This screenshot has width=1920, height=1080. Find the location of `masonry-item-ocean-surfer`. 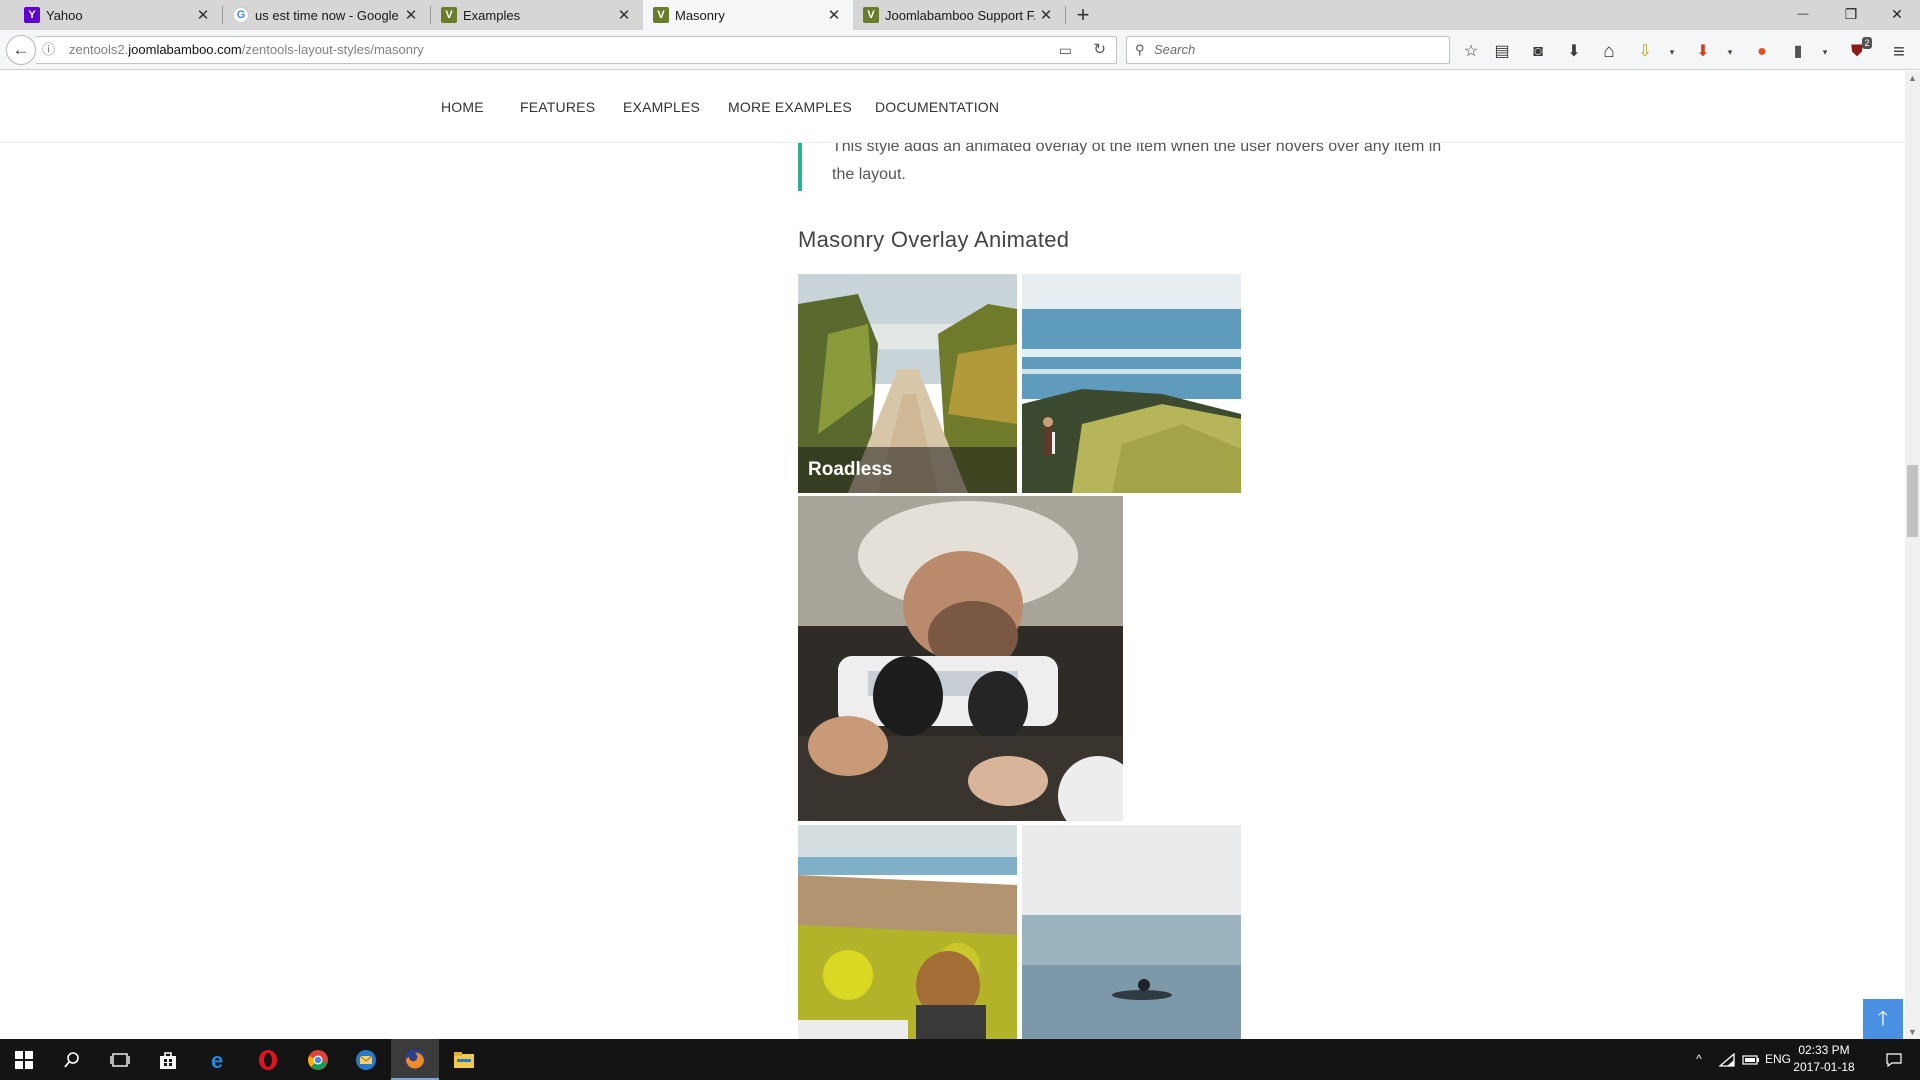

masonry-item-ocean-surfer is located at coordinates (1131, 932).